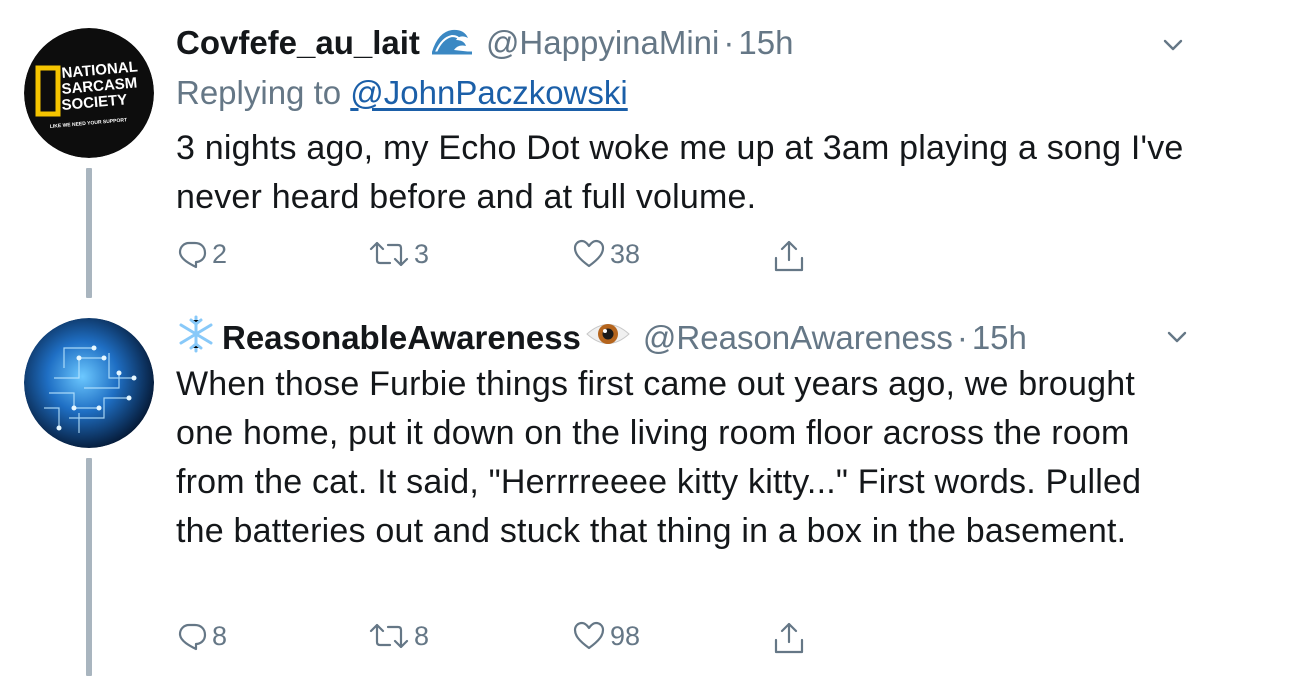  I want to click on tweet-header: Covfefe_au_lait @HappyinaMini · 15h, so click(686, 43).